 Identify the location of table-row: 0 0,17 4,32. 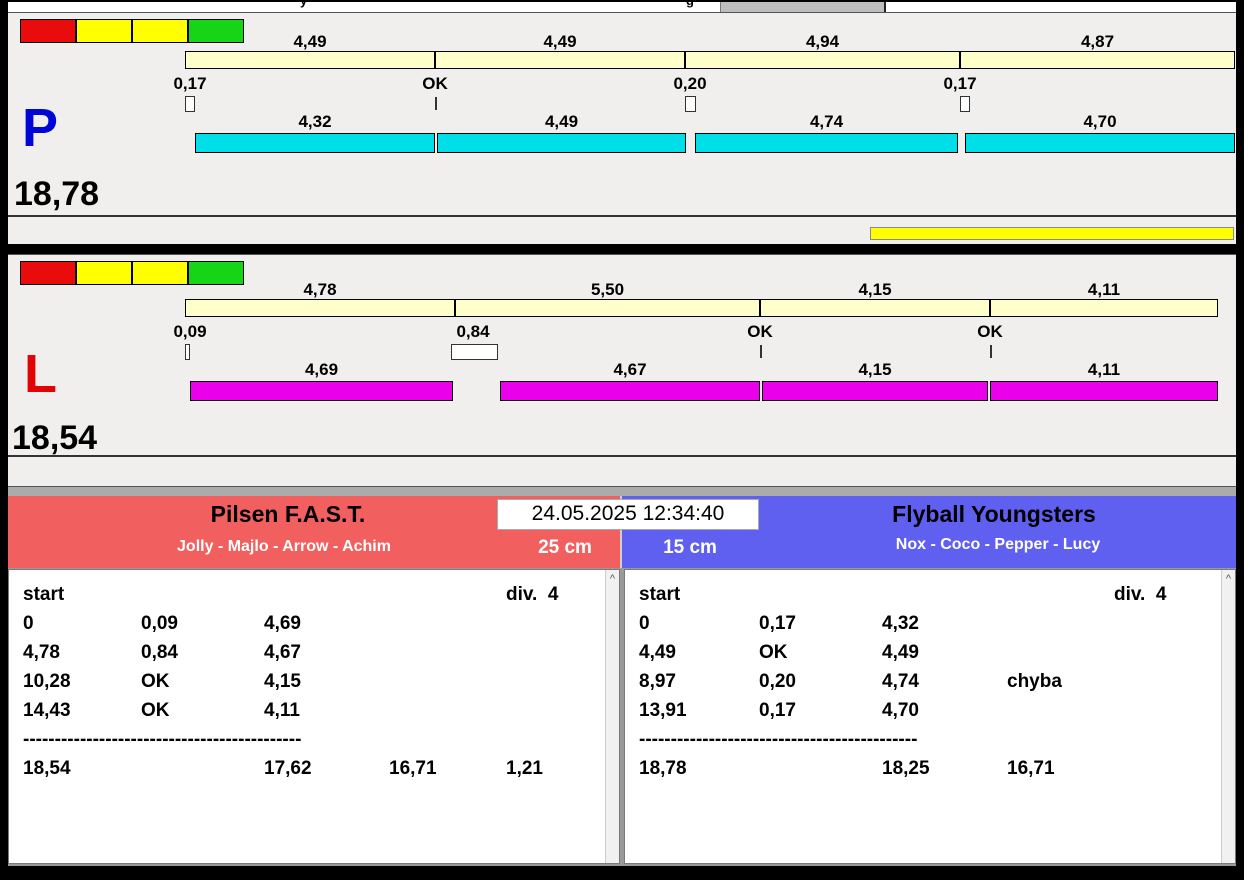
(779, 623).